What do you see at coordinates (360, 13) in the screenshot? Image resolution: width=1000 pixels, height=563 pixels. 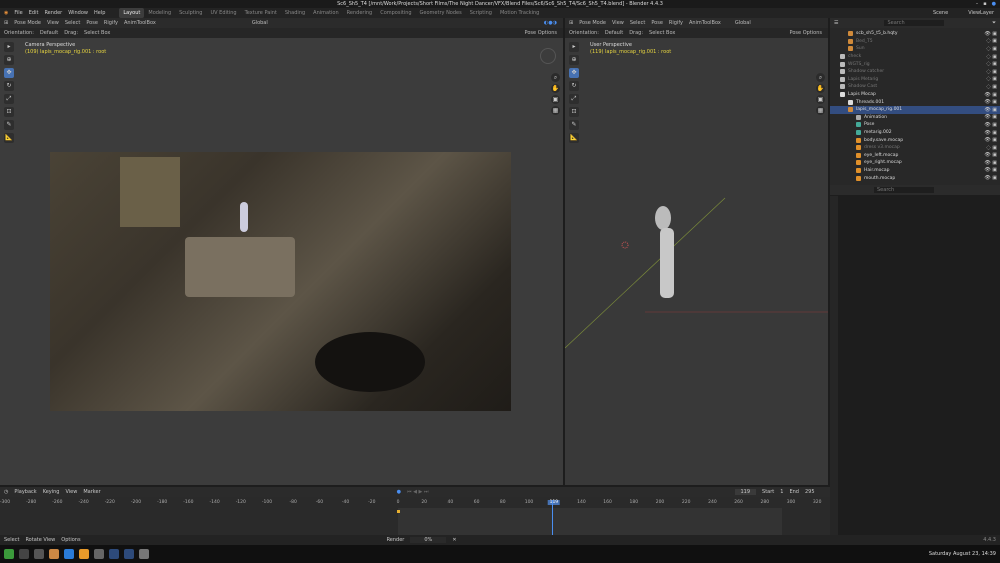 I see `tab-rendering: Rendering` at bounding box center [360, 13].